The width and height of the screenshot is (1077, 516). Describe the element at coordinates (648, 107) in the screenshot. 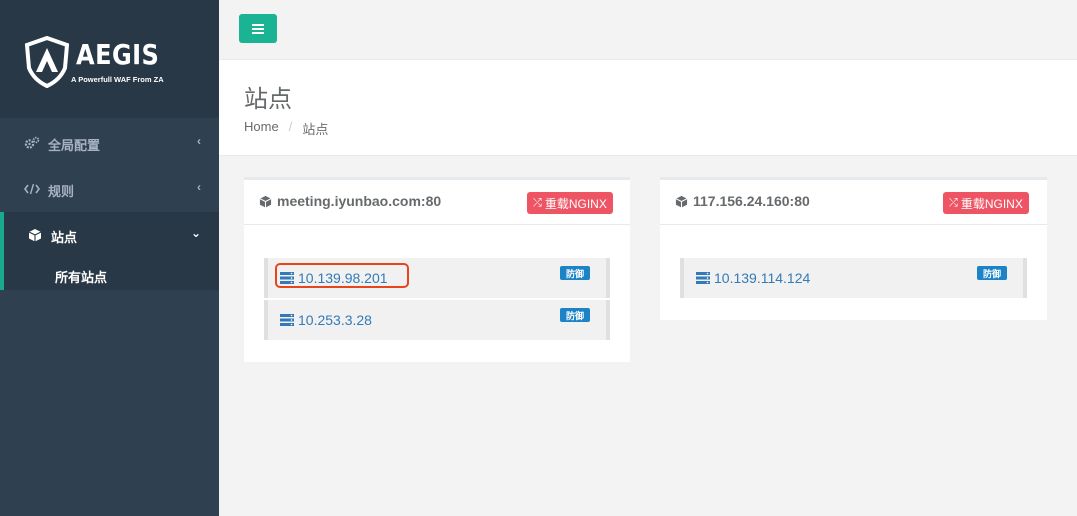

I see `page-heading: 站点 Home / 站点` at that location.